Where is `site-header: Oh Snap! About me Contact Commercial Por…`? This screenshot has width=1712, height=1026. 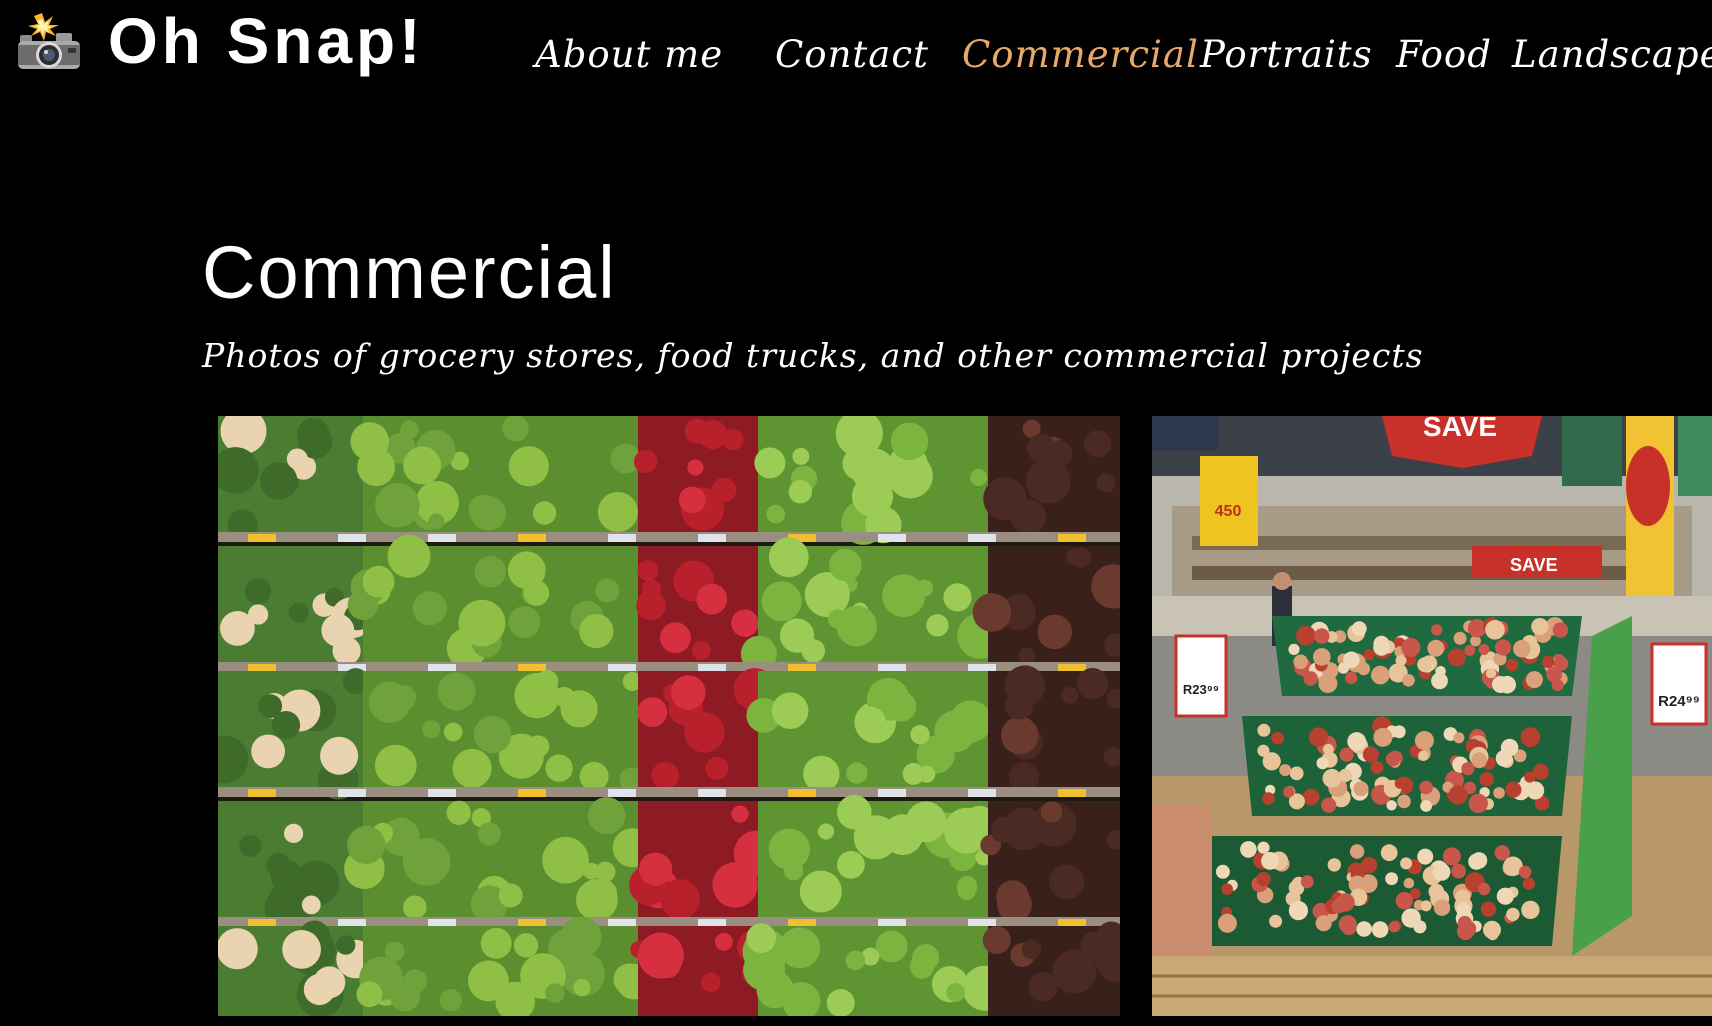
site-header: Oh Snap! About me Contact Commercial Por… is located at coordinates (856, 50).